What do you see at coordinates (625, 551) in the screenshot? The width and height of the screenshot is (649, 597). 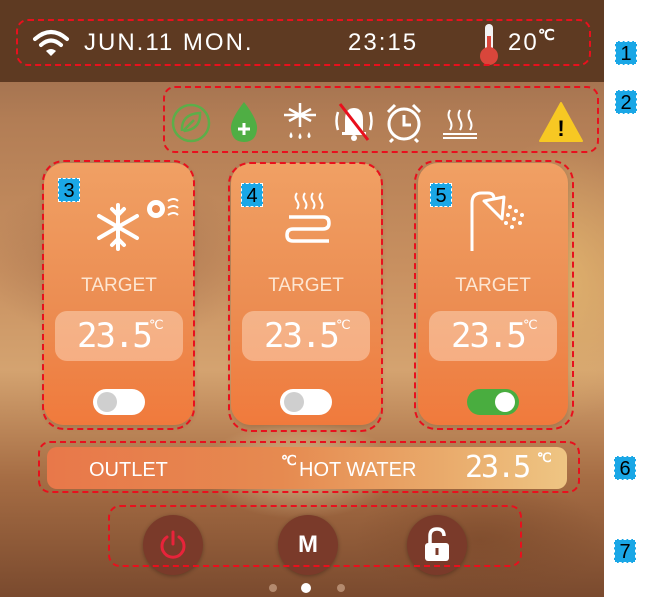 I see `callout-7: 7` at bounding box center [625, 551].